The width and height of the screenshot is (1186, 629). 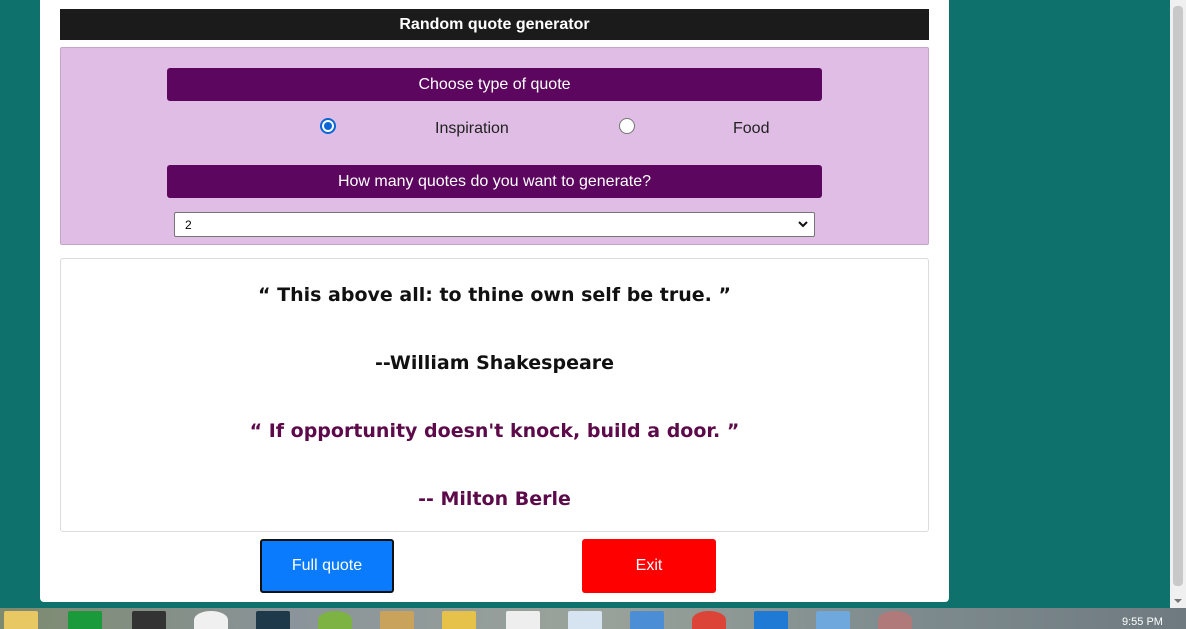 I want to click on taskbar: 9:55 PM, so click(x=593, y=618).